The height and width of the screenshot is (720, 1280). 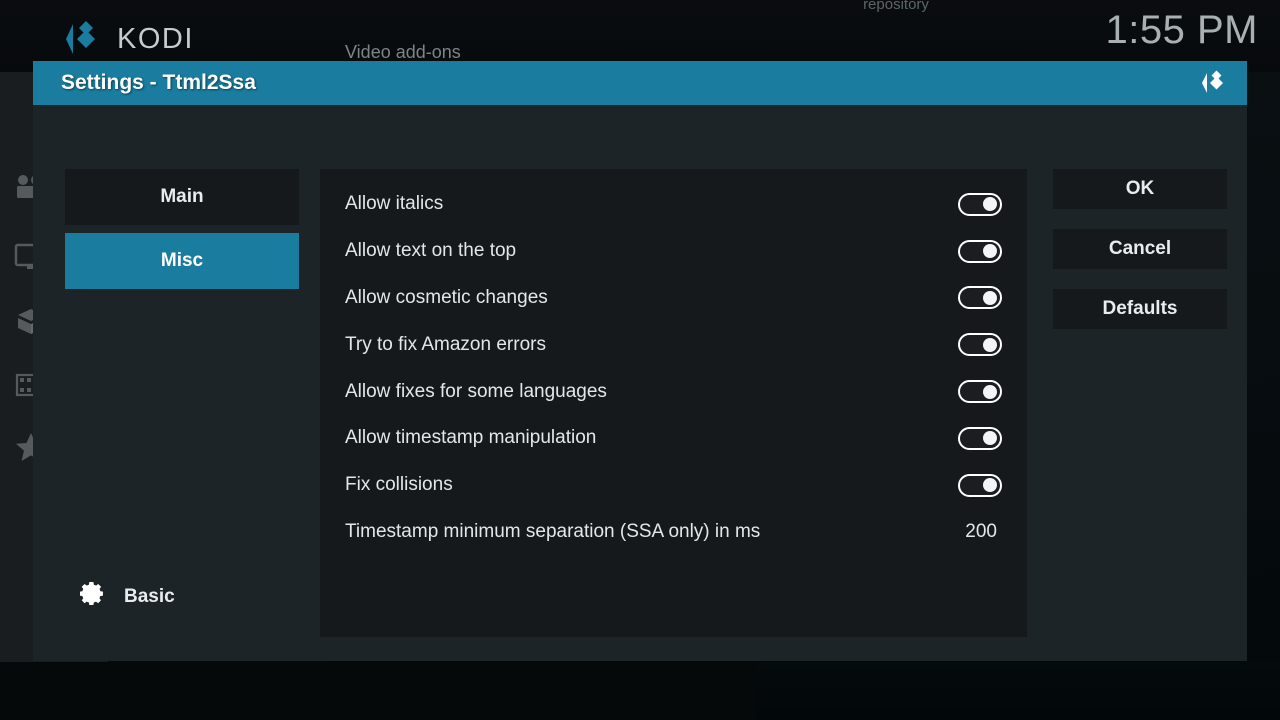 I want to click on ok-button-label: OK, so click(x=1140, y=188).